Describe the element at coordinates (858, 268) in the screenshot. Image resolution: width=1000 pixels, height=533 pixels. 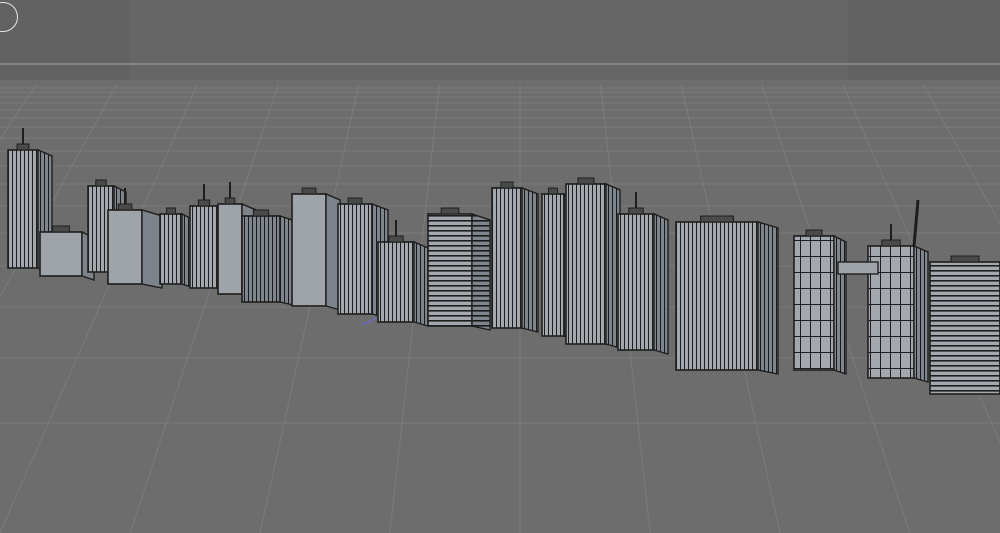
I see `skybridge` at that location.